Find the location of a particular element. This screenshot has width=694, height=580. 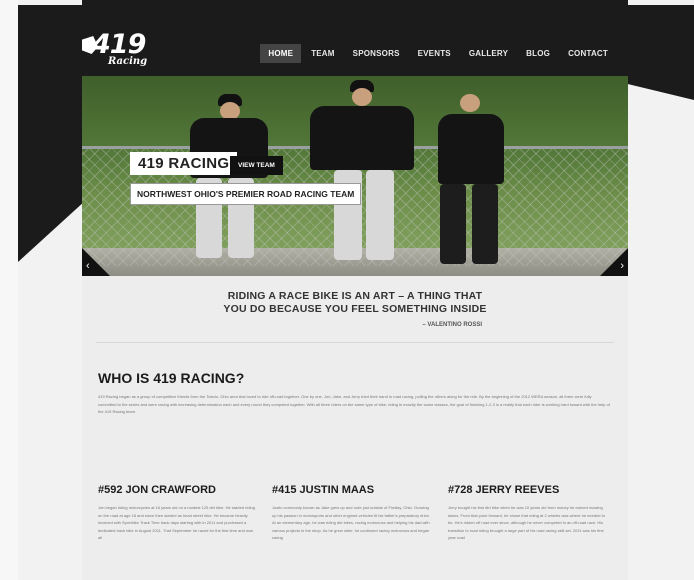

chevron-right-icon: › is located at coordinates (622, 266).